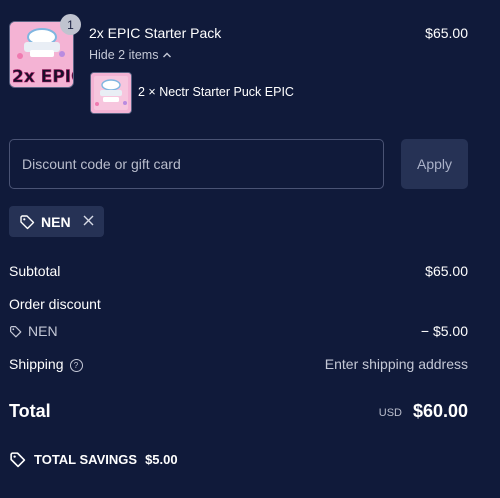 Image resolution: width=500 pixels, height=498 pixels. Describe the element at coordinates (446, 271) in the screenshot. I see `subtotal-value: $65.00` at that location.